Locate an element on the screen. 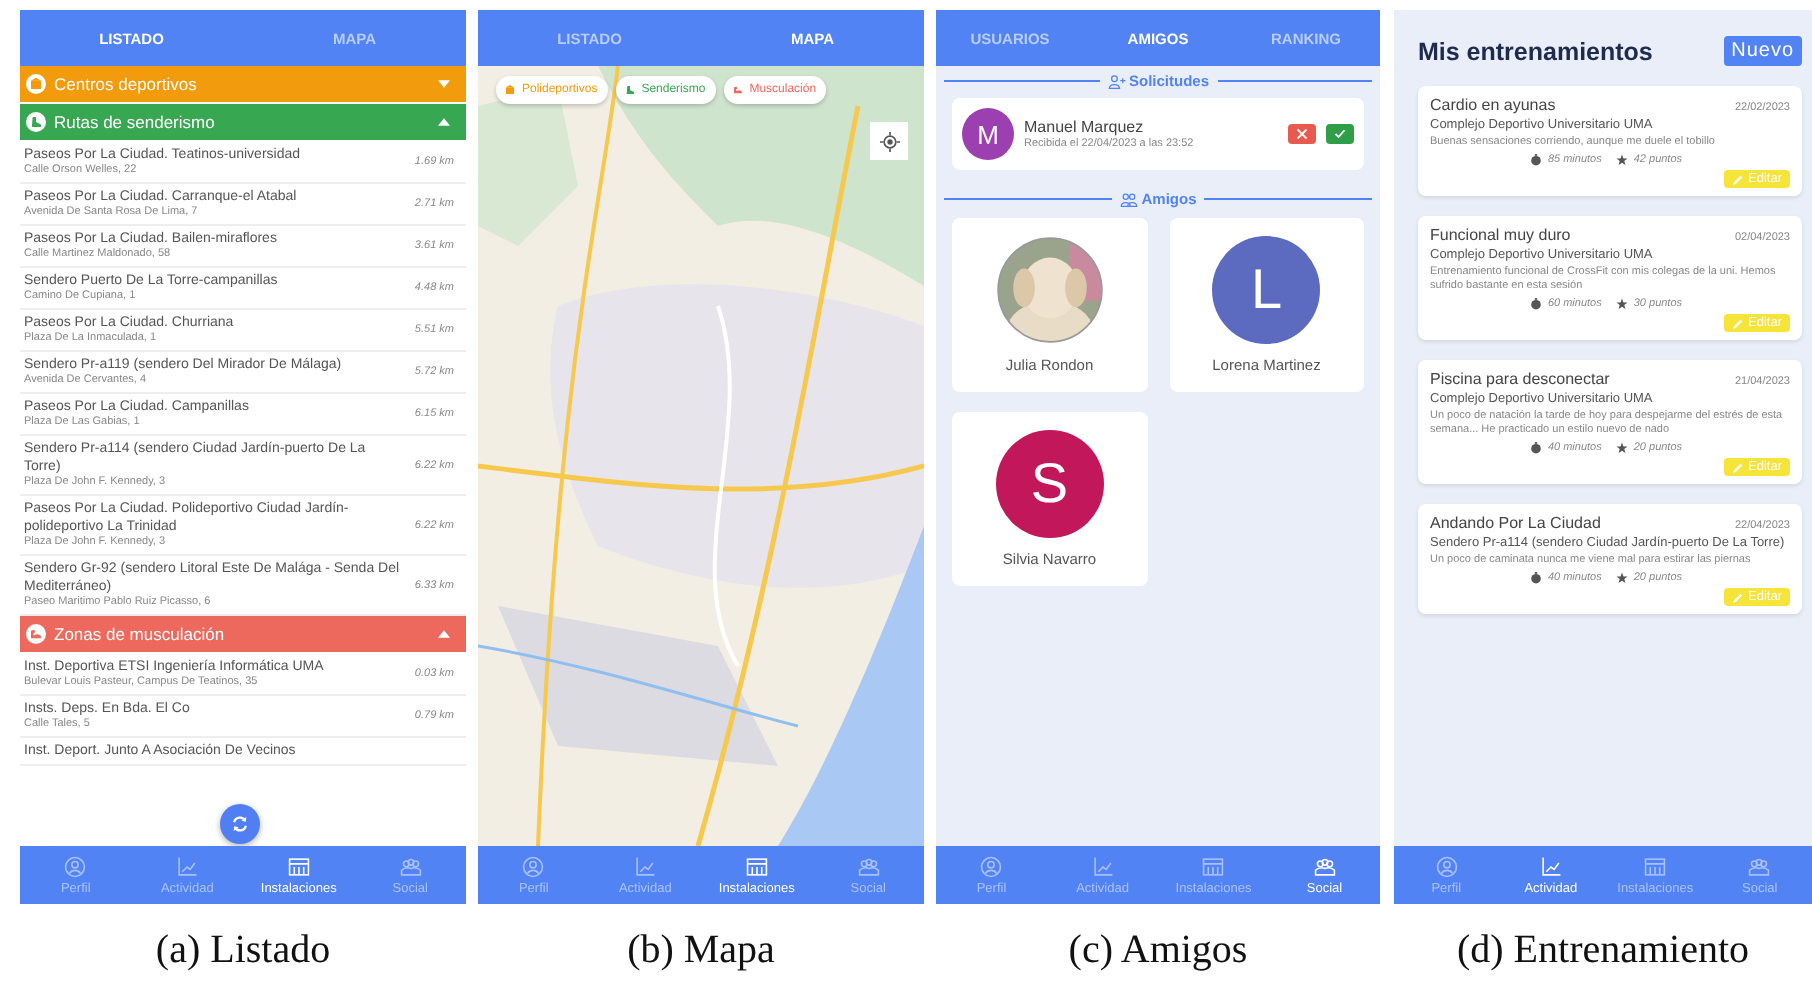 The height and width of the screenshot is (982, 1812). refresh-icon is located at coordinates (240, 824).